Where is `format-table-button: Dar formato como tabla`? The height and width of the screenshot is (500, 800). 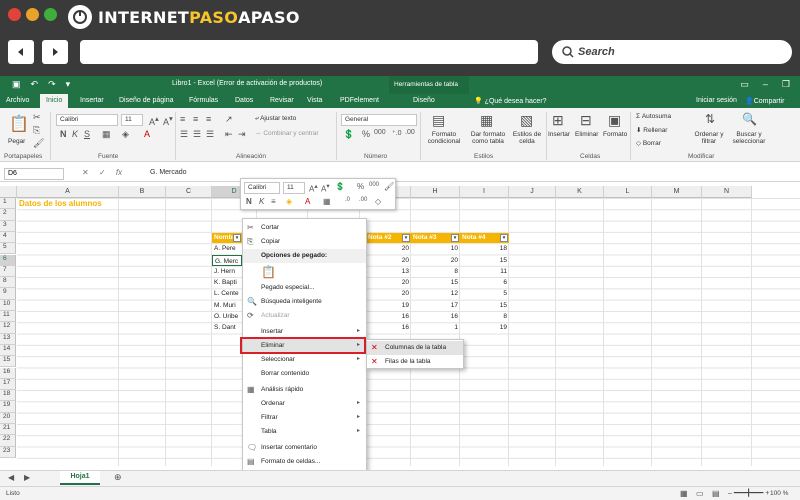
format-table-button: Dar formato como tabla is located at coordinates (488, 138).